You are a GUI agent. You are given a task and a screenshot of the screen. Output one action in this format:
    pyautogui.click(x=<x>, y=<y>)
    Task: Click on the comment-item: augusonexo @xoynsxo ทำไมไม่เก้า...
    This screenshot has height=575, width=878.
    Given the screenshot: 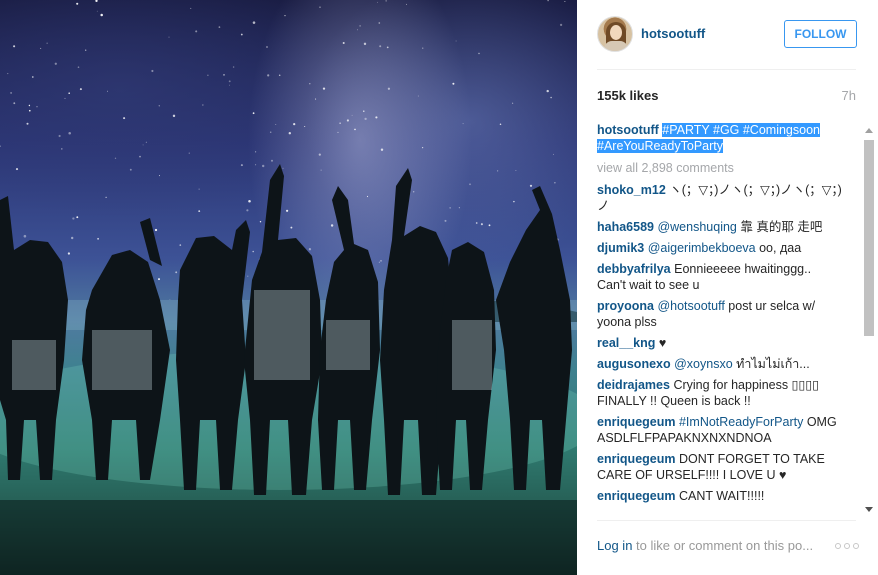 What is the action you would take?
    pyautogui.click(x=720, y=364)
    